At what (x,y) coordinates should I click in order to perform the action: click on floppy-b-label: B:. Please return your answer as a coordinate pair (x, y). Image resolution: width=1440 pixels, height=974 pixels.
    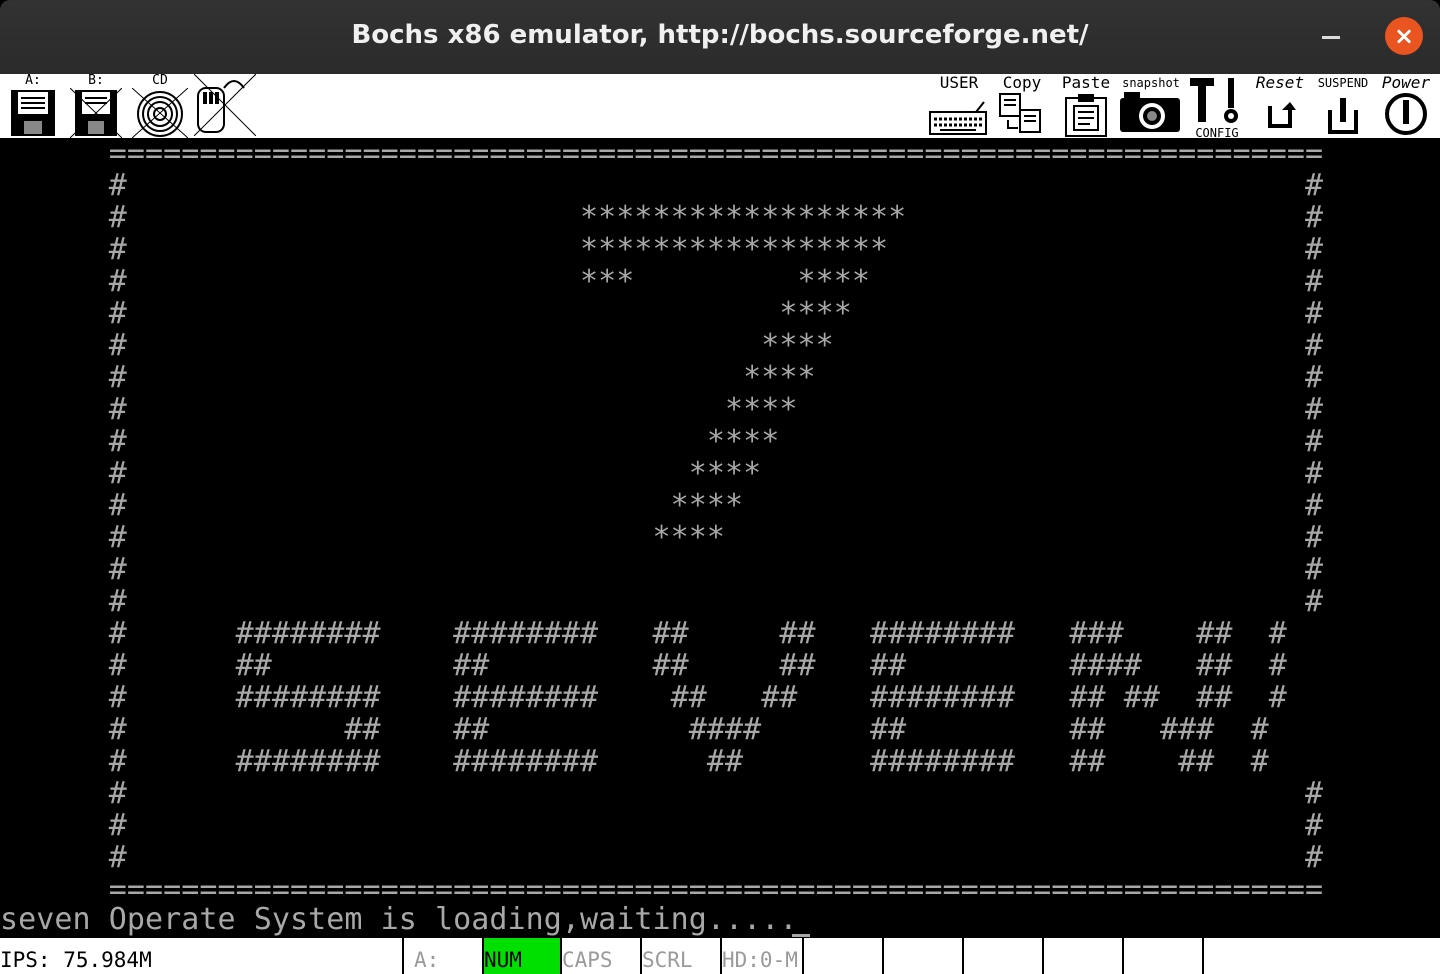
    Looking at the image, I should click on (96, 80).